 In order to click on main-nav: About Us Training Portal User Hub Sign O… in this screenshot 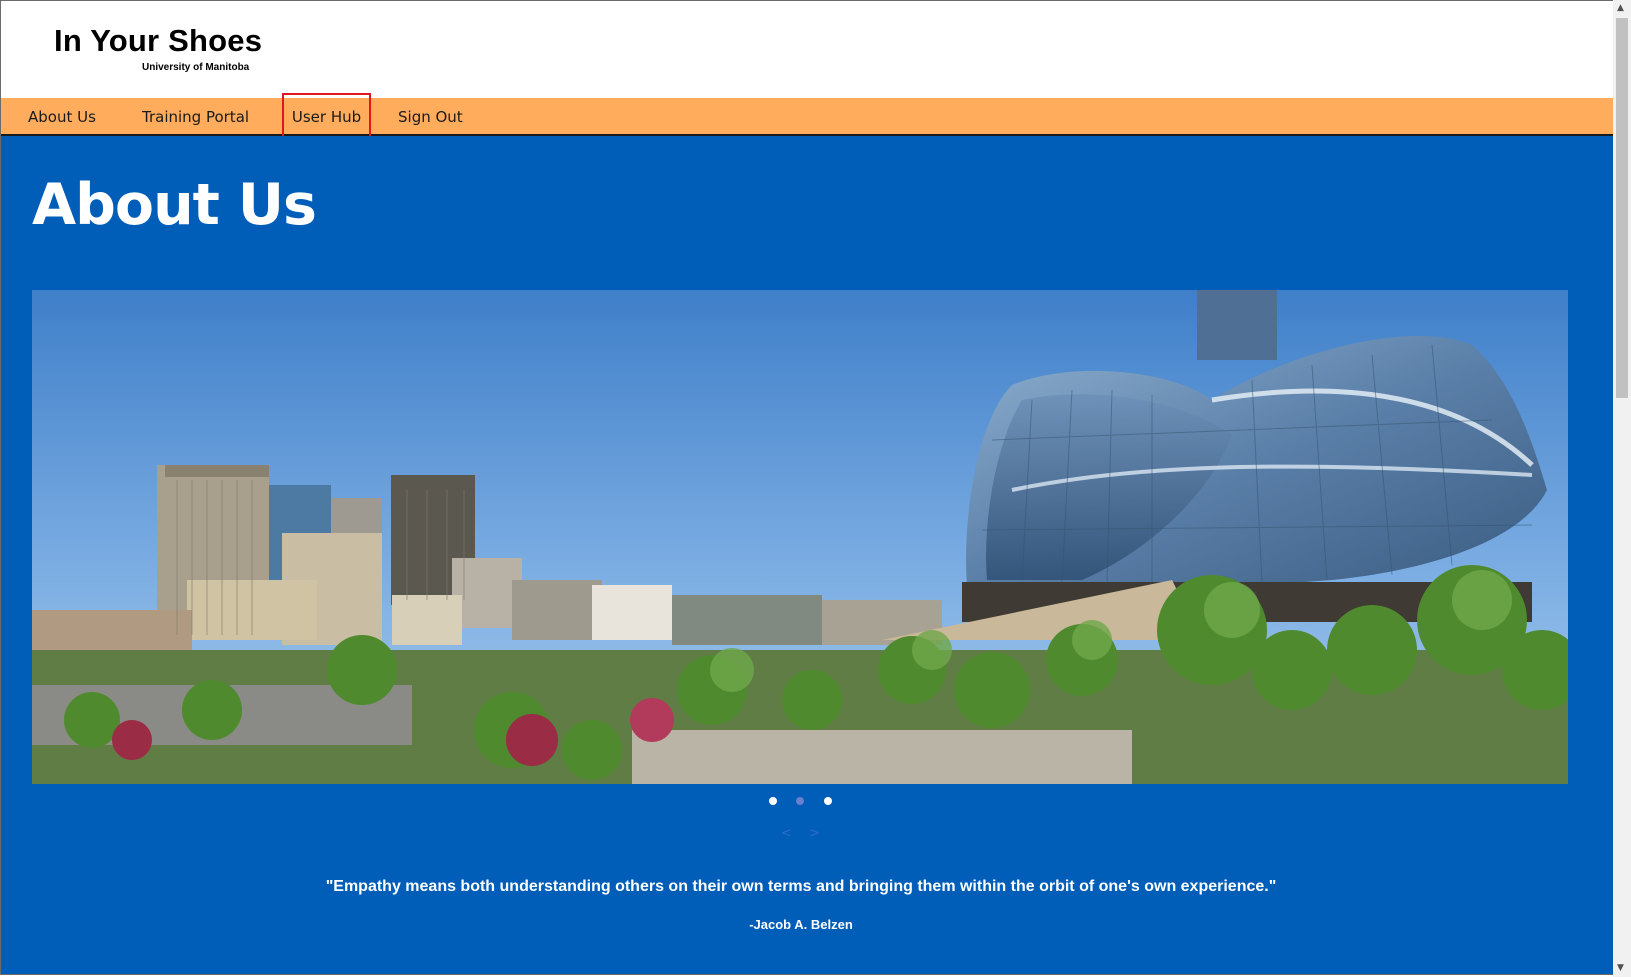, I will do `click(807, 117)`.